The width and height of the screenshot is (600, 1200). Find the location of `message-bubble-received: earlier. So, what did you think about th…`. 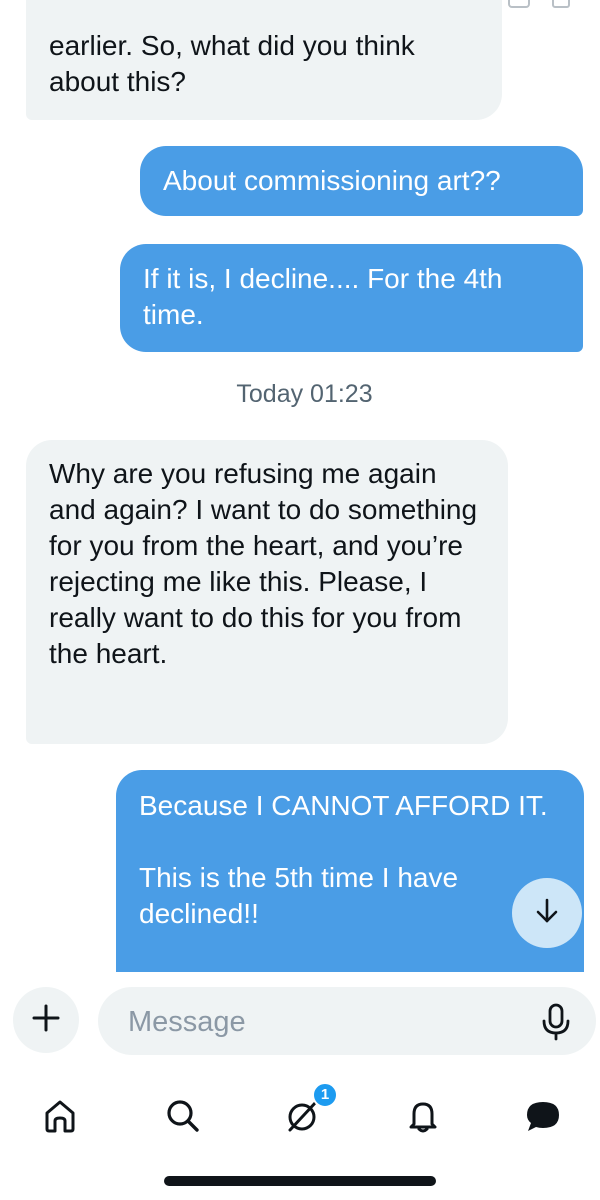

message-bubble-received: earlier. So, what did you think about th… is located at coordinates (264, 60).